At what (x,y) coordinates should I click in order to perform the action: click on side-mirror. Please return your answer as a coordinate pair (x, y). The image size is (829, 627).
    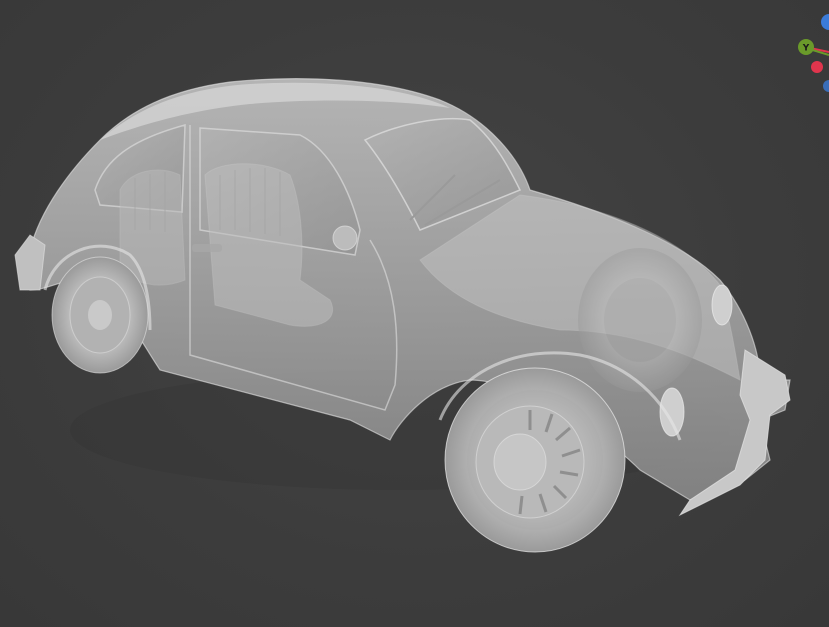
    Looking at the image, I should click on (345, 238).